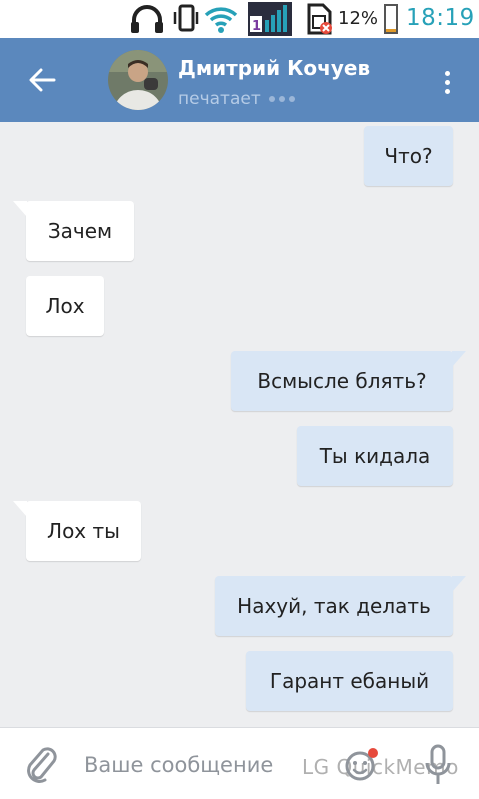  What do you see at coordinates (334, 606) in the screenshot?
I see `message-text: Нахуй, так делать` at bounding box center [334, 606].